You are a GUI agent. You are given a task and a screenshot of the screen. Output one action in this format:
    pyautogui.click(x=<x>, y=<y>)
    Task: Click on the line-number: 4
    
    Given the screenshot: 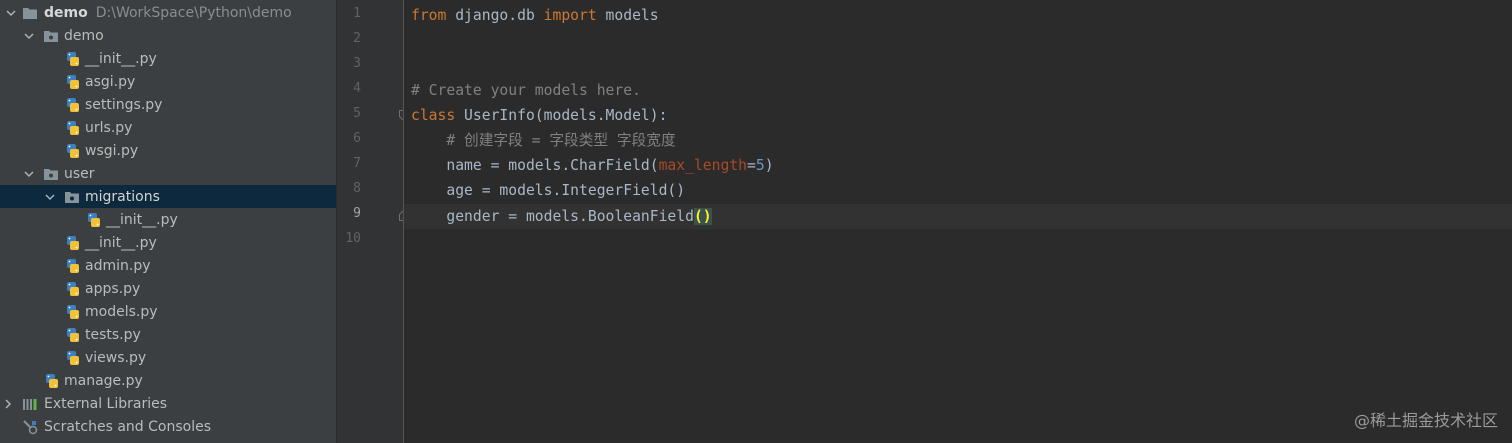 What is the action you would take?
    pyautogui.click(x=357, y=88)
    